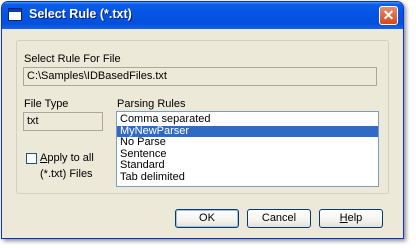  I want to click on apply-label-text: pply to all, so click(70, 158).